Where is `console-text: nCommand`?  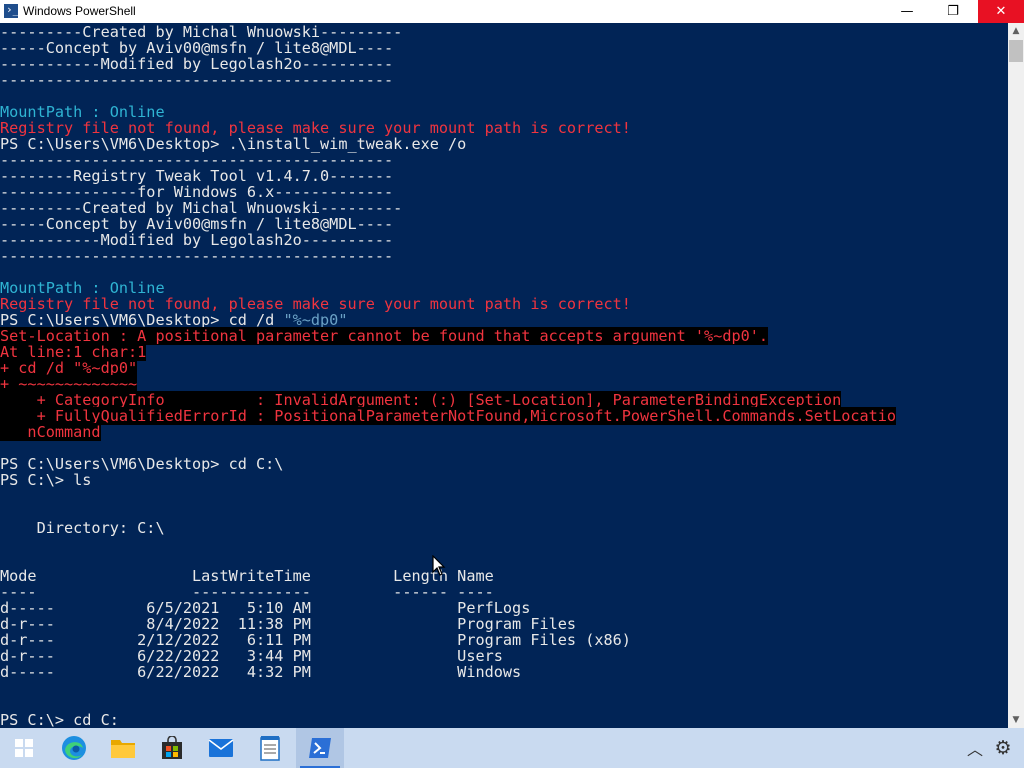 console-text: nCommand is located at coordinates (50, 432).